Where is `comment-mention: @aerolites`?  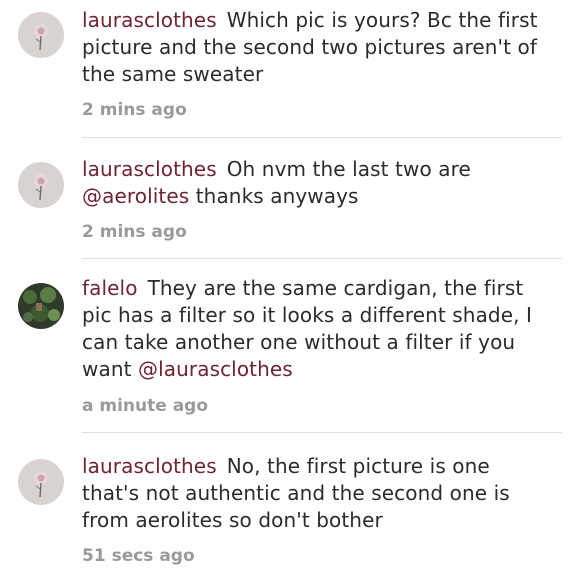
comment-mention: @aerolites is located at coordinates (135, 196).